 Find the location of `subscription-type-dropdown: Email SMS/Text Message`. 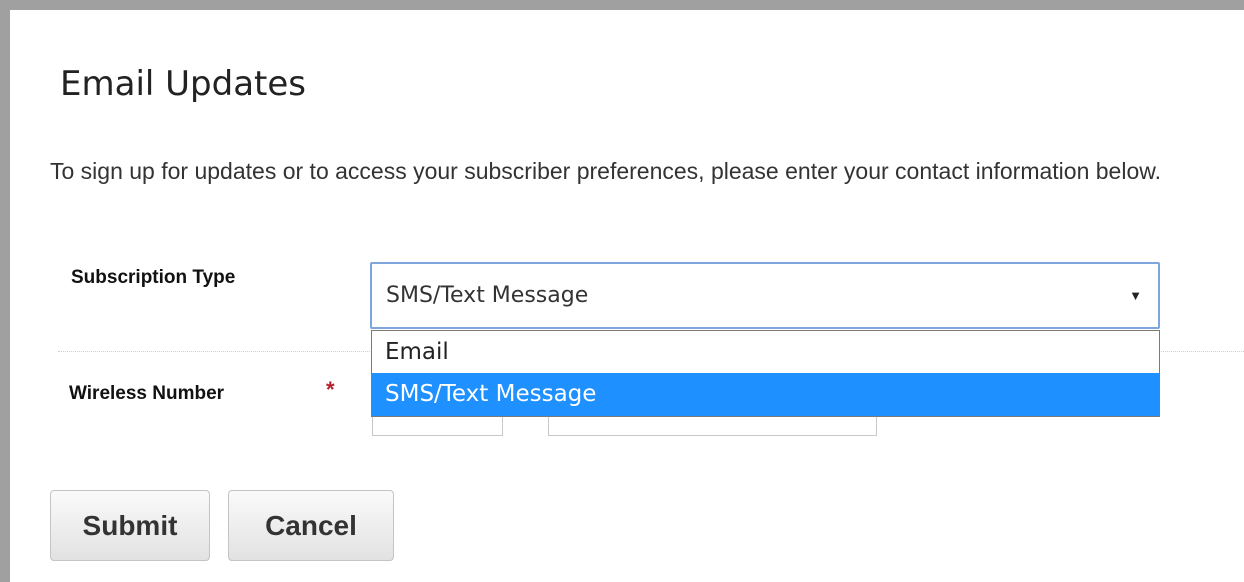

subscription-type-dropdown: Email SMS/Text Message is located at coordinates (765, 373).